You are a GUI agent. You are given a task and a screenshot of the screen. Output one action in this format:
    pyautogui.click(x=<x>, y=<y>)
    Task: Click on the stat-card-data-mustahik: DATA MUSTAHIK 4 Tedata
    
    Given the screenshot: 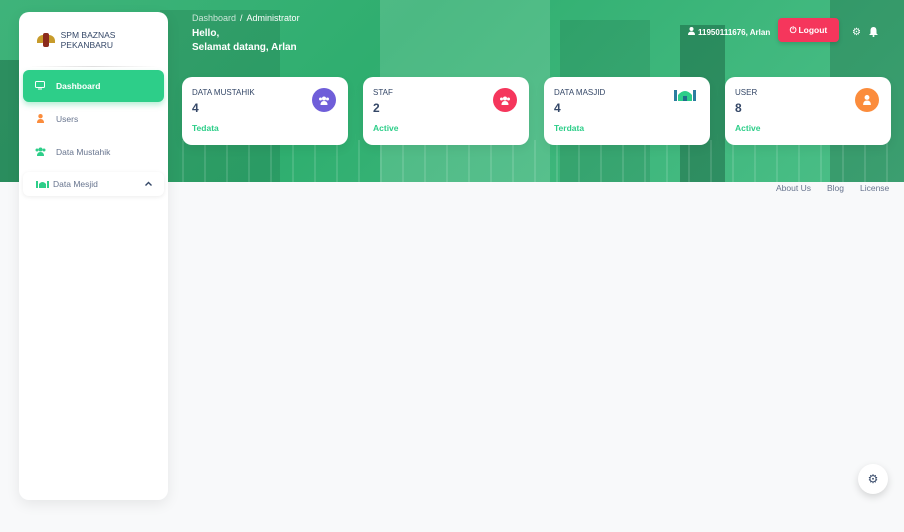 What is the action you would take?
    pyautogui.click(x=265, y=111)
    